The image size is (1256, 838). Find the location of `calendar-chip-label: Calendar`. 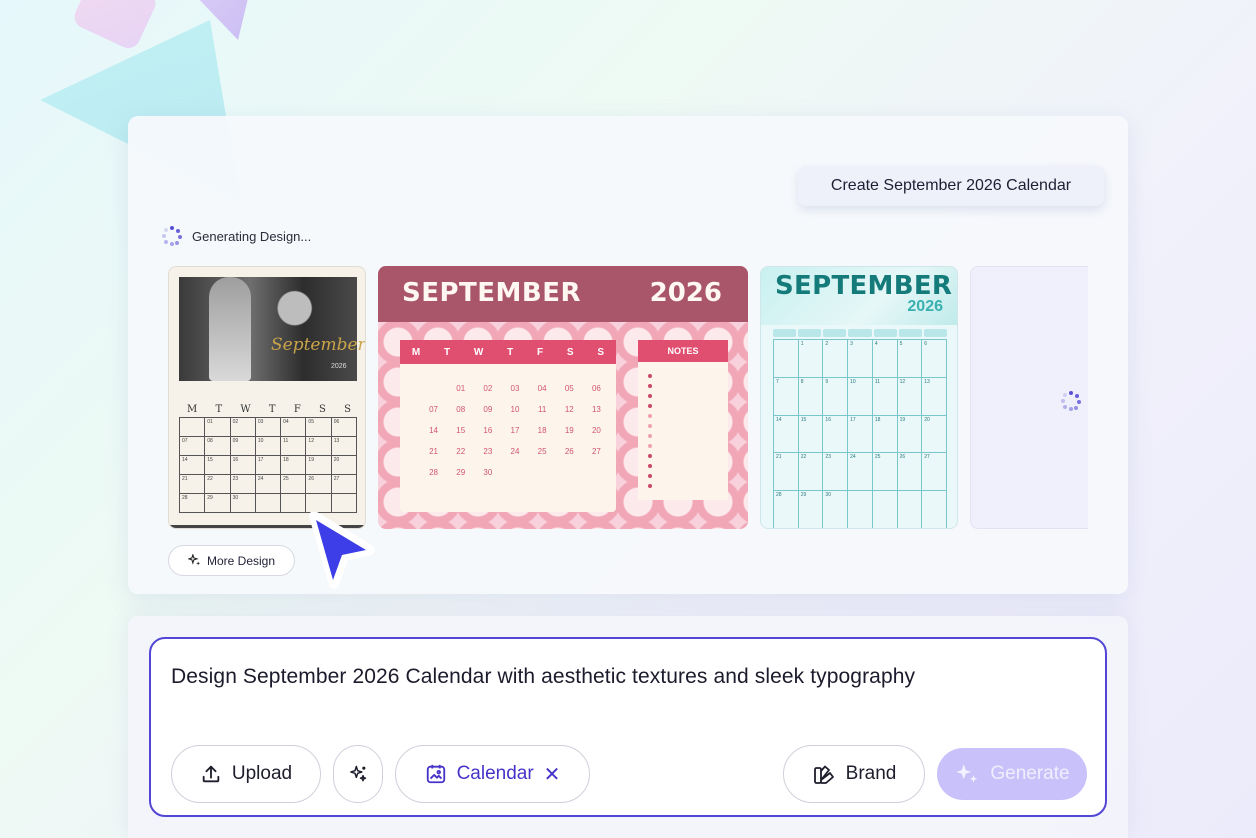

calendar-chip-label: Calendar is located at coordinates (495, 773).